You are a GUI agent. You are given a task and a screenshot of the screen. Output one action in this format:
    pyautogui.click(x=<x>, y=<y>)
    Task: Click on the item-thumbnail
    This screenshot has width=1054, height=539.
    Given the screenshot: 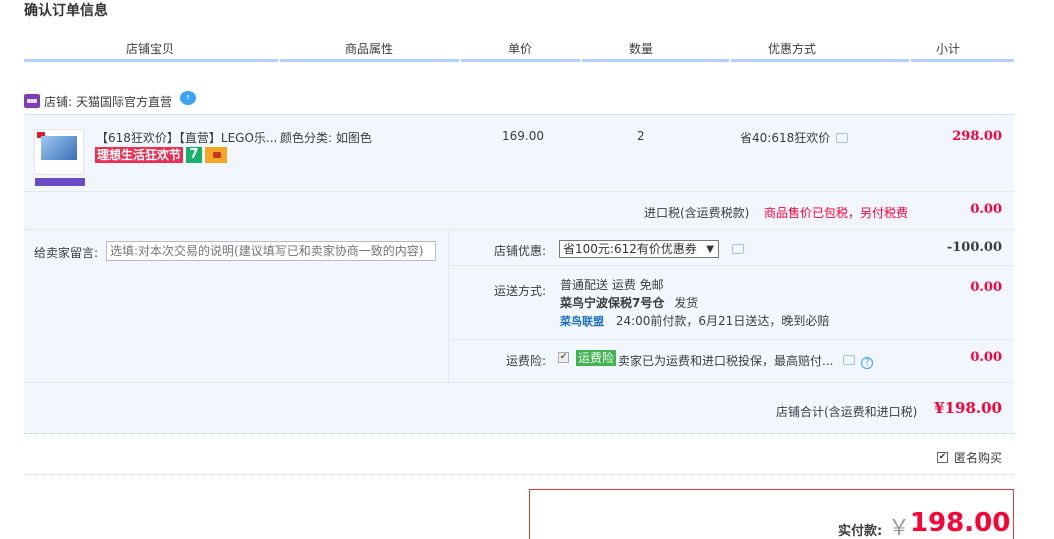 What is the action you would take?
    pyautogui.click(x=59, y=157)
    